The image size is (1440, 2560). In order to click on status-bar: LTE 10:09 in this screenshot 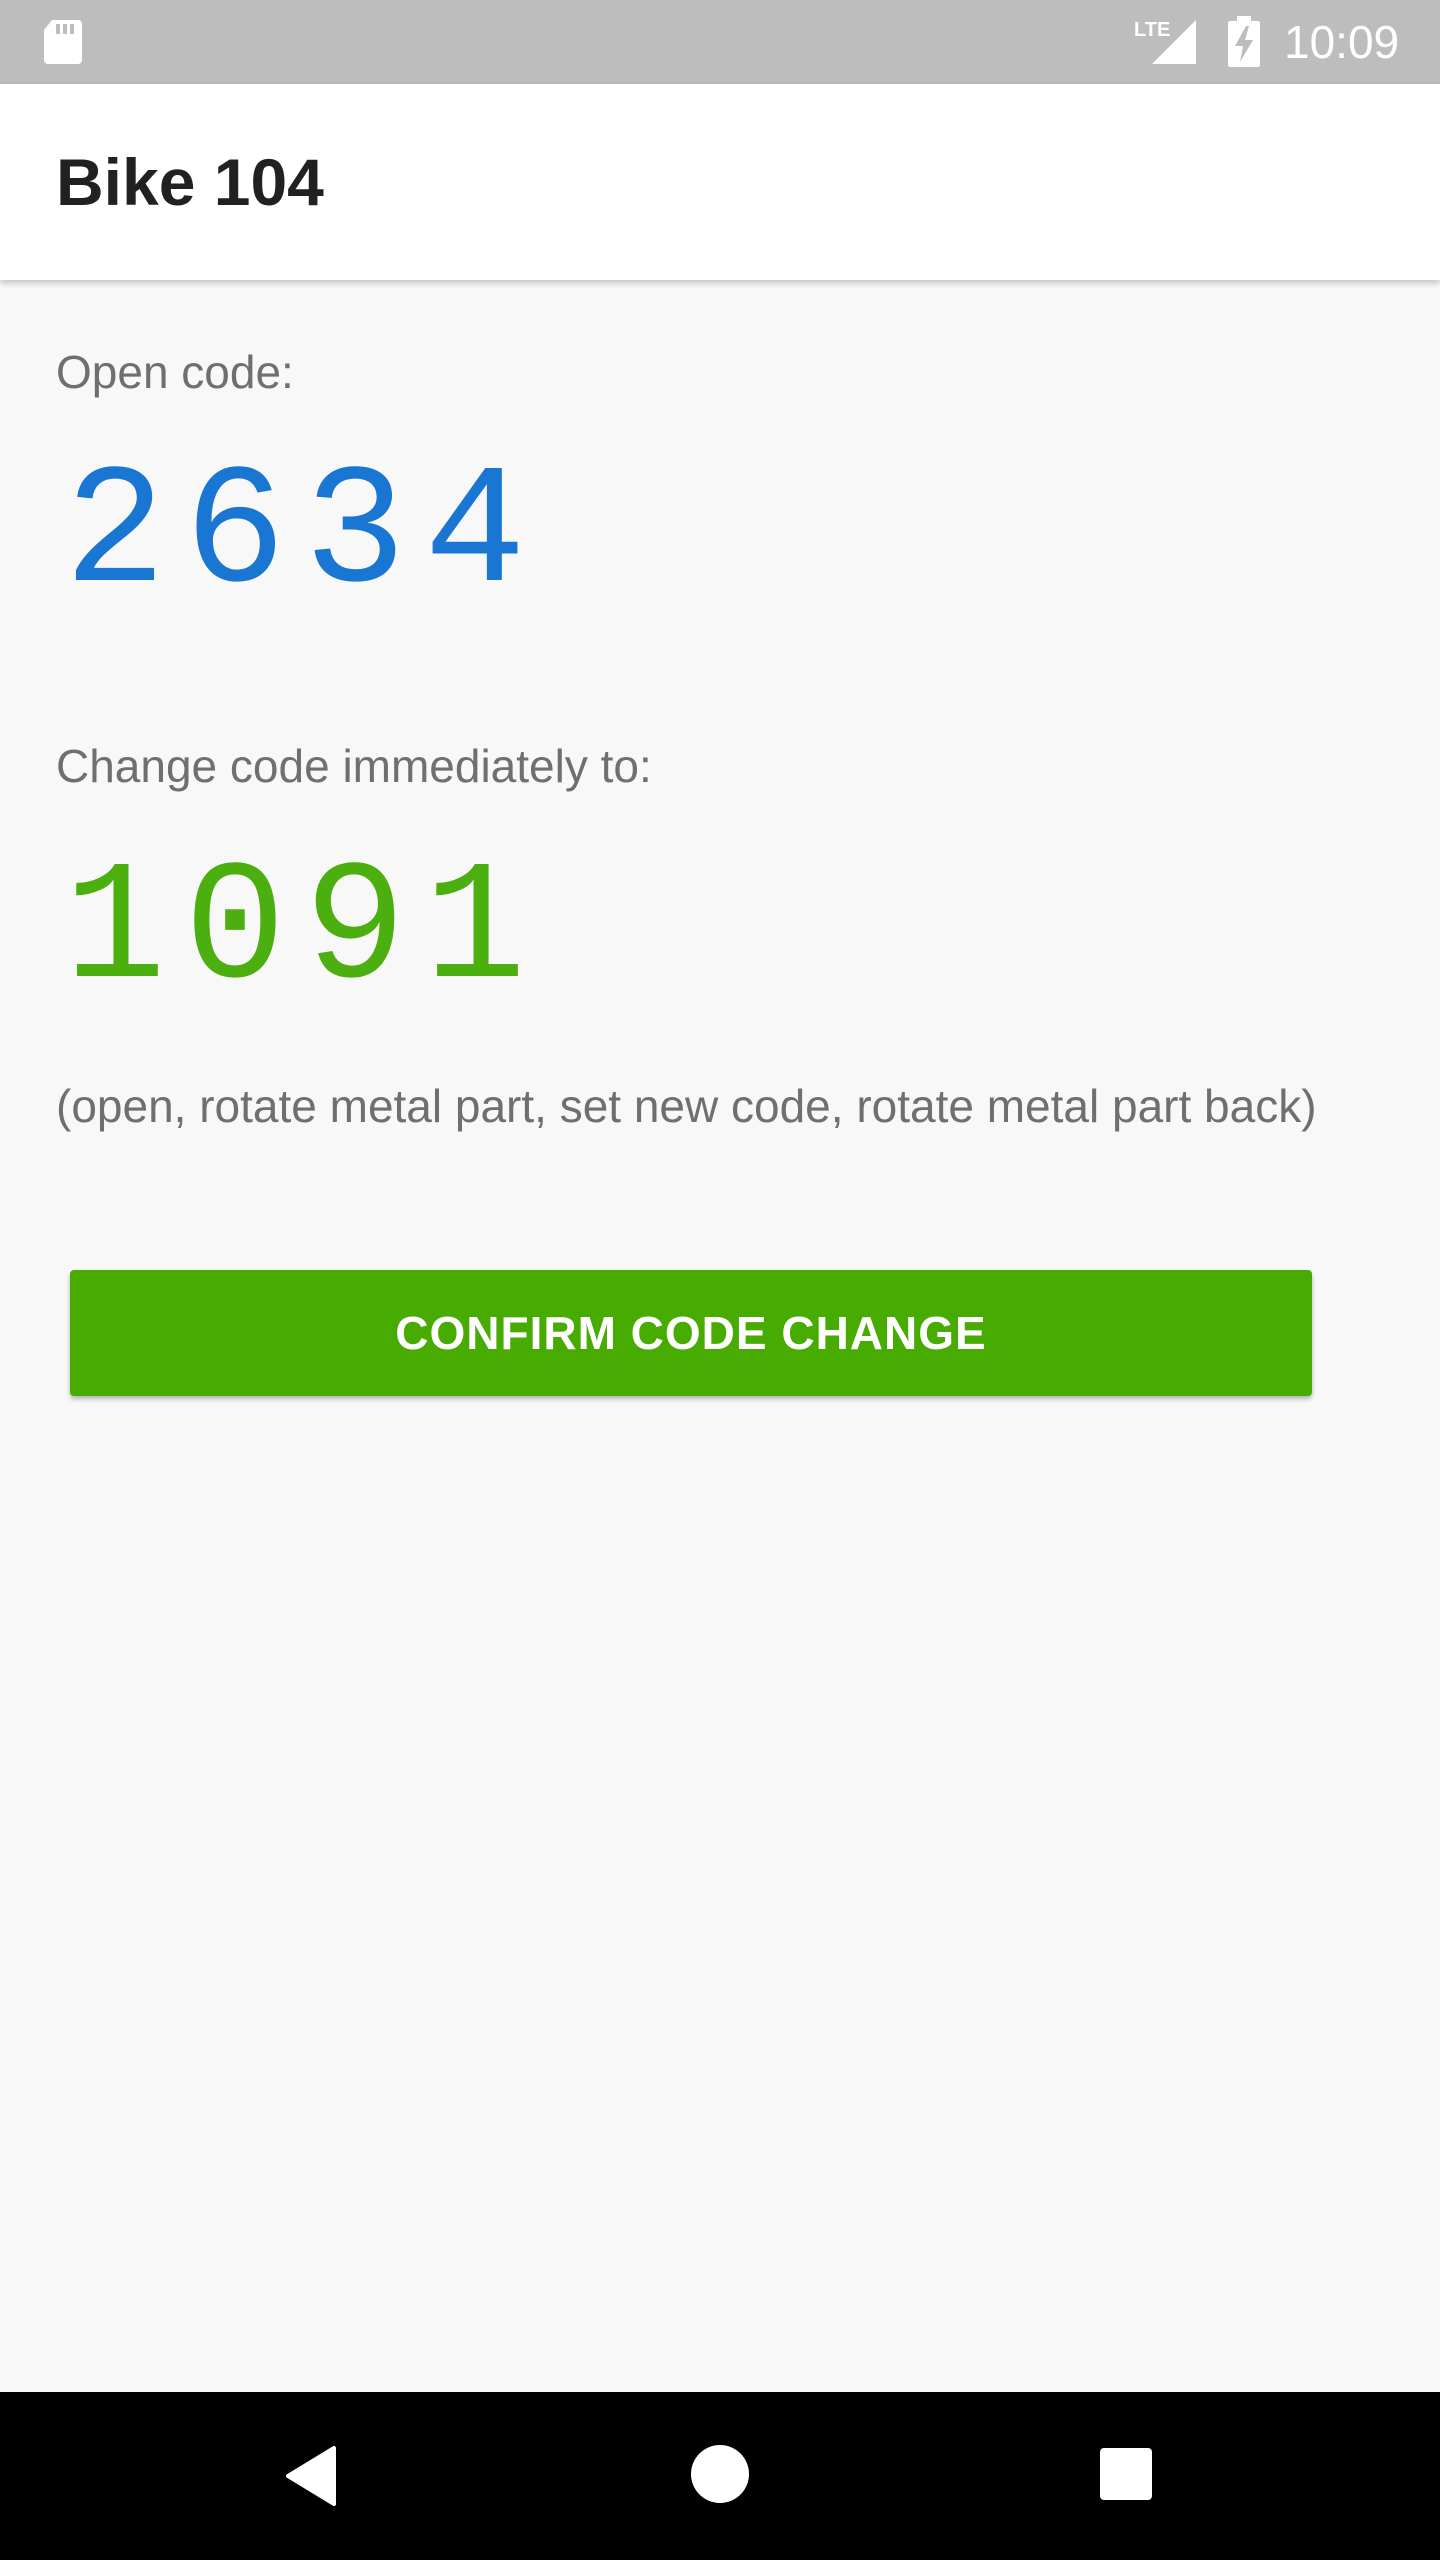, I will do `click(720, 42)`.